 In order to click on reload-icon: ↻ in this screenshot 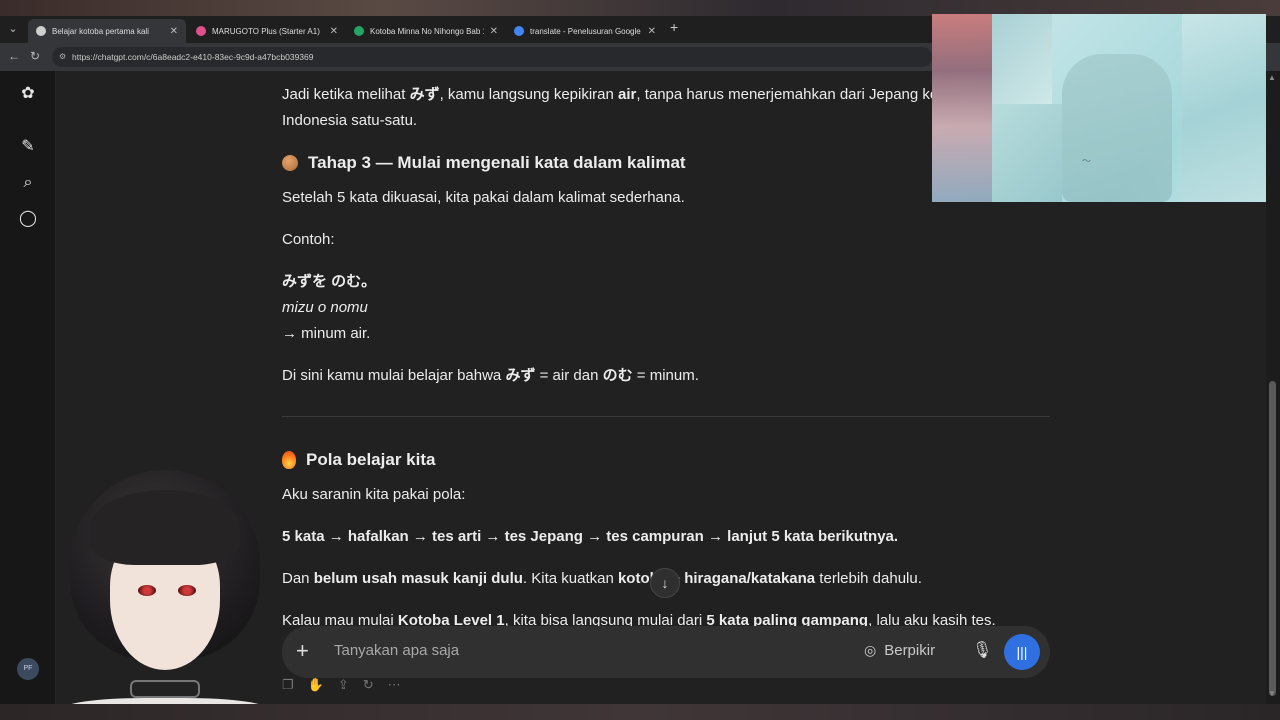, I will do `click(35, 56)`.